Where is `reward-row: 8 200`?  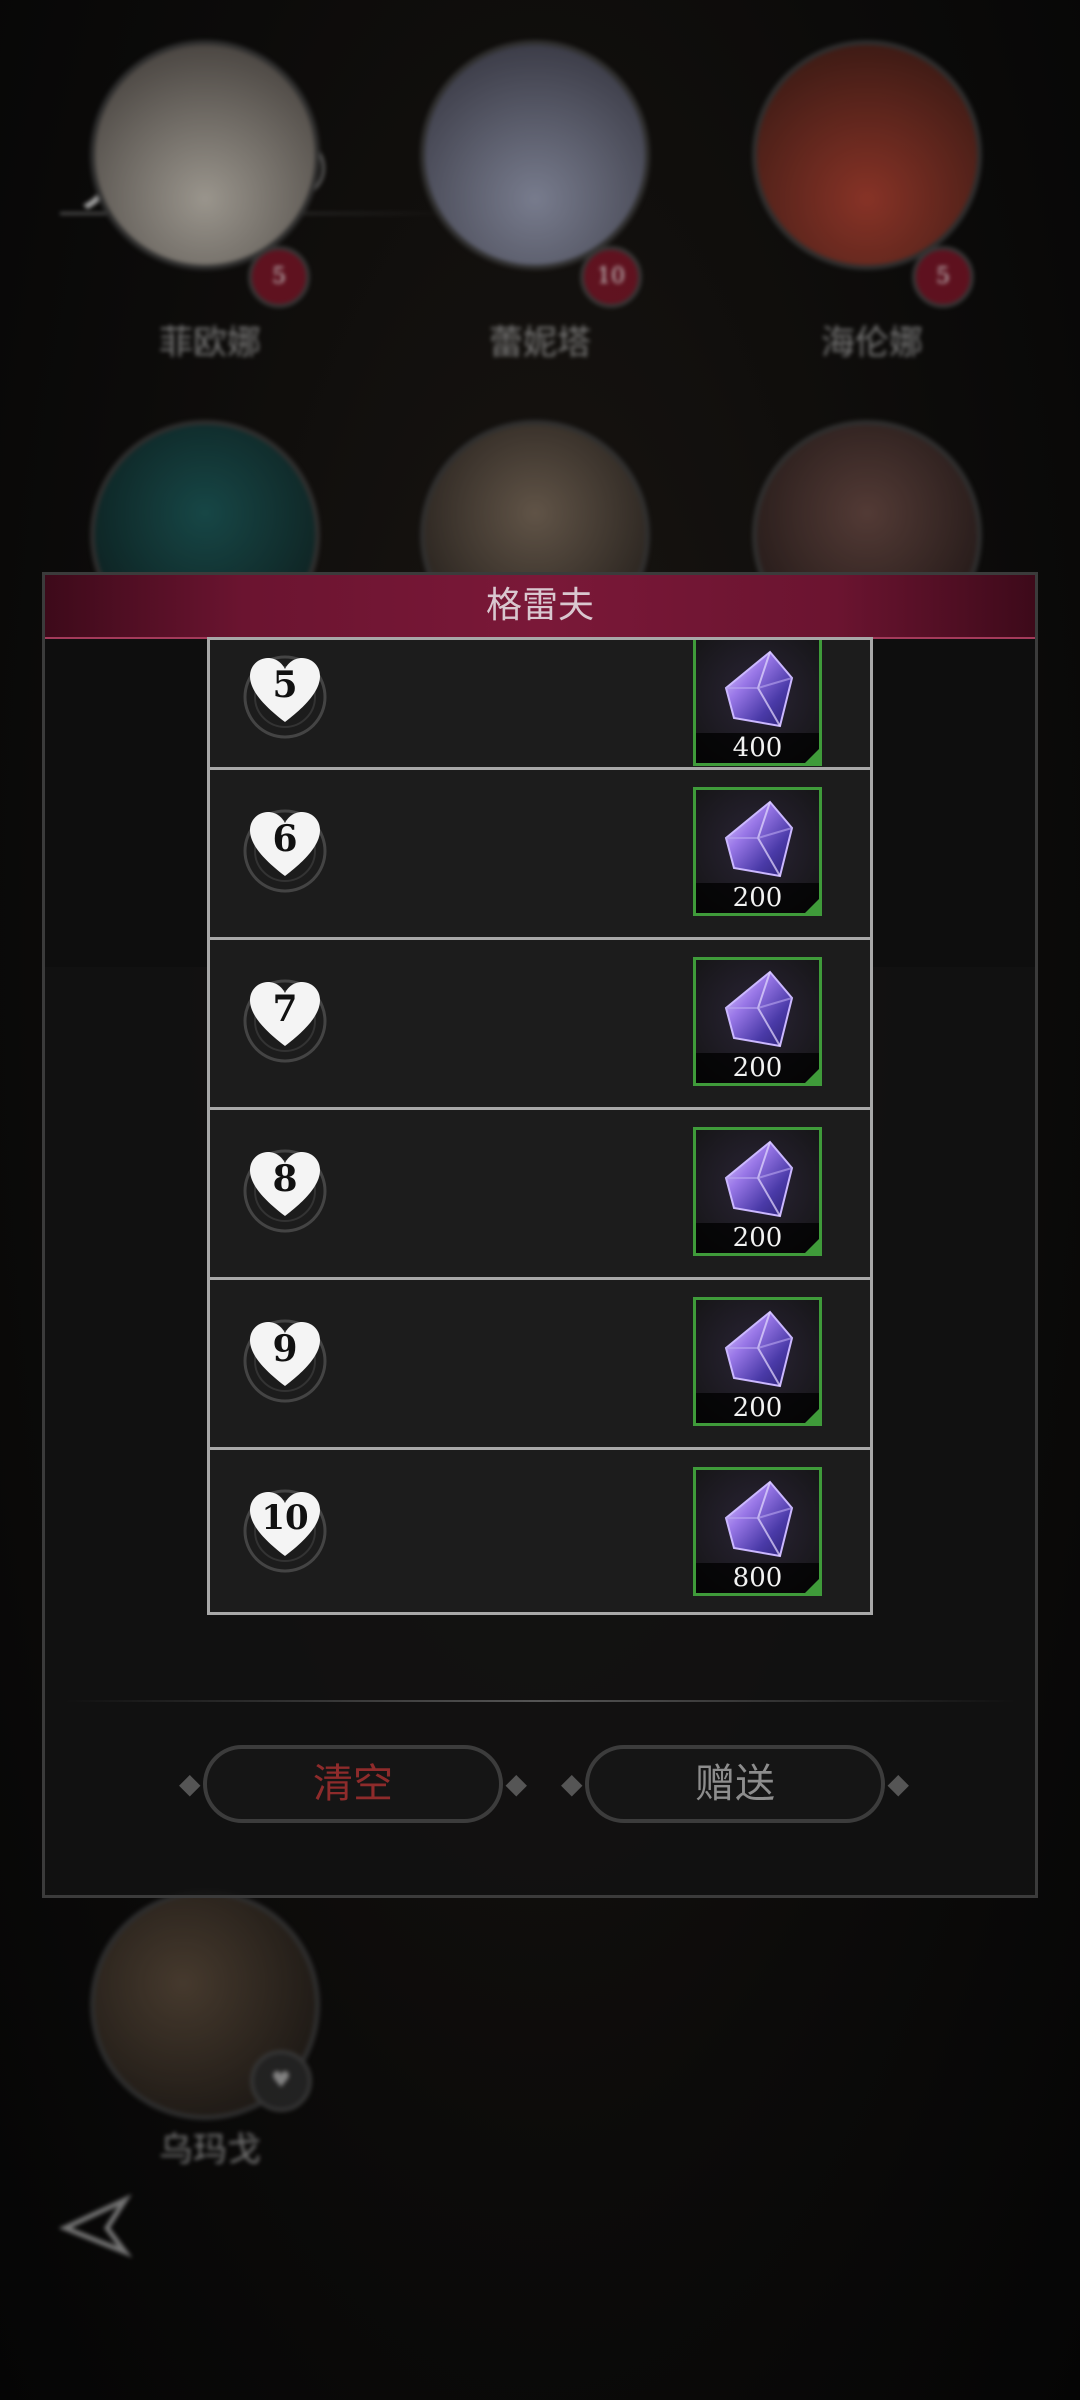
reward-row: 8 200 is located at coordinates (540, 1195).